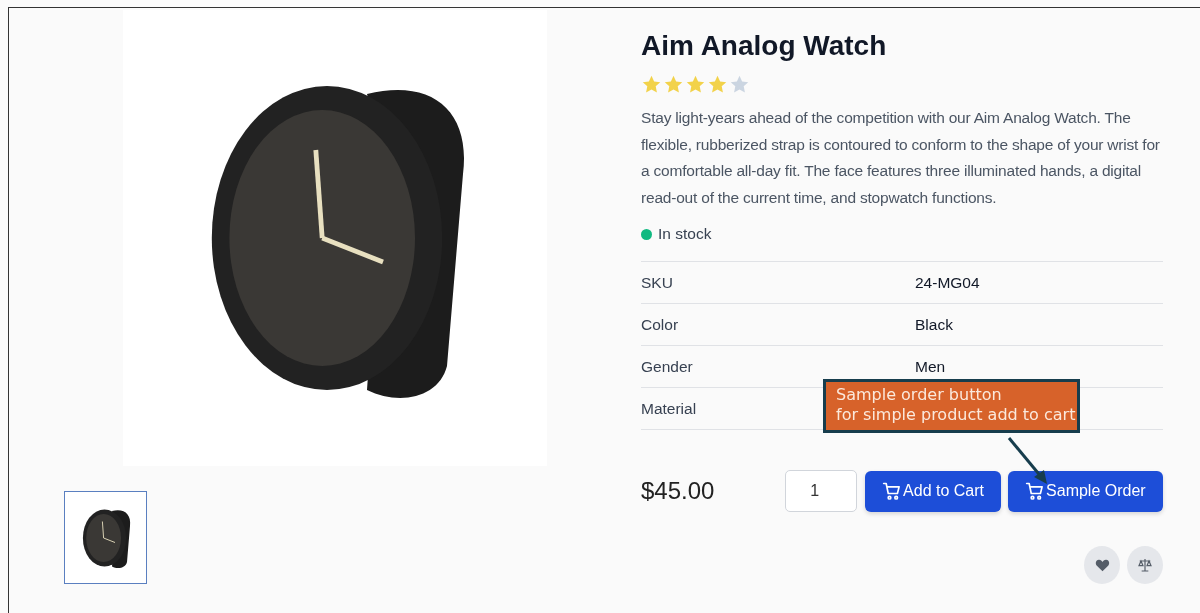 The height and width of the screenshot is (613, 1200). Describe the element at coordinates (1028, 461) in the screenshot. I see `leader-arrow` at that location.